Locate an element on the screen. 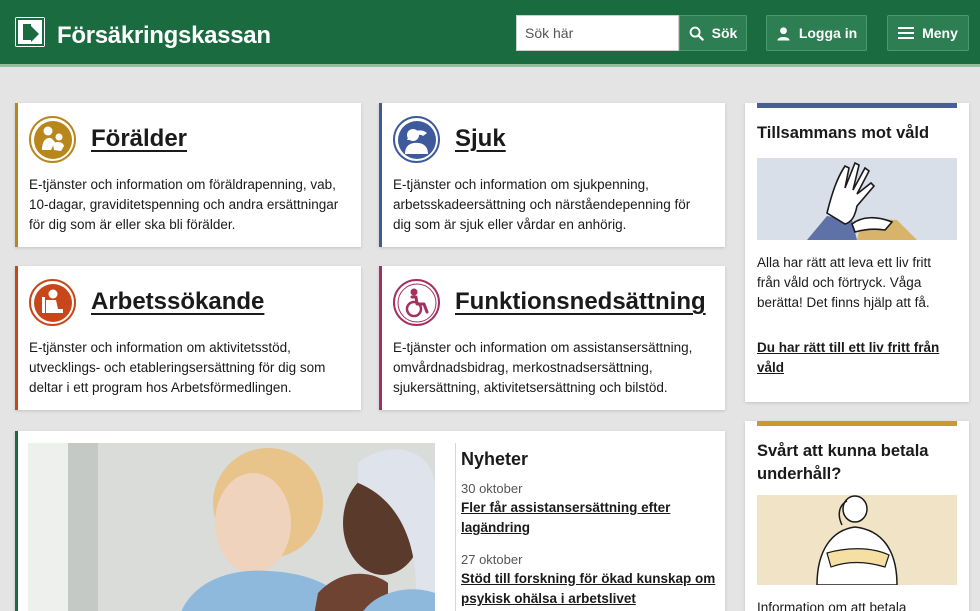  sick-icon is located at coordinates (416, 139).